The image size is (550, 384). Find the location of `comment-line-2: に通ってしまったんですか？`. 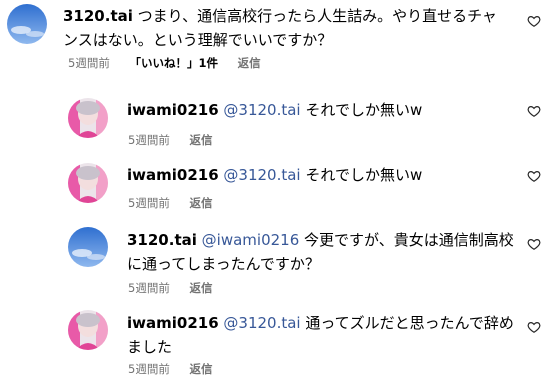

comment-line-2: に通ってしまったんですか？ is located at coordinates (223, 264).